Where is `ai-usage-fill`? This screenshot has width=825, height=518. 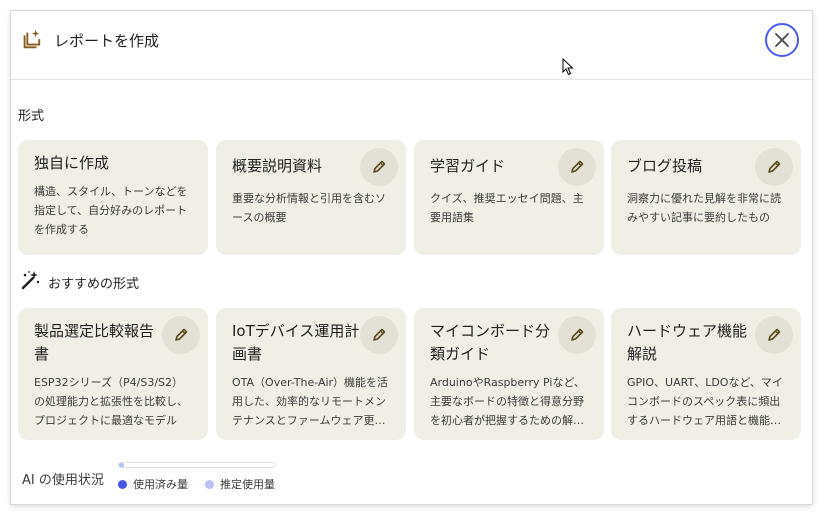 ai-usage-fill is located at coordinates (121, 465).